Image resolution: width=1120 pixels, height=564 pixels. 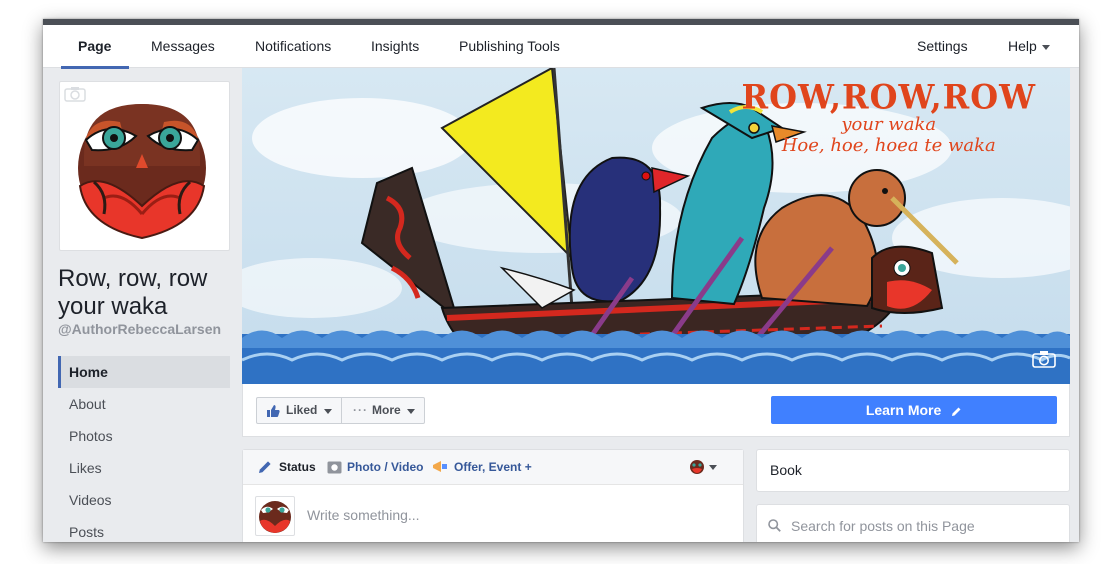 I want to click on tab-insights: Insights, so click(x=395, y=46).